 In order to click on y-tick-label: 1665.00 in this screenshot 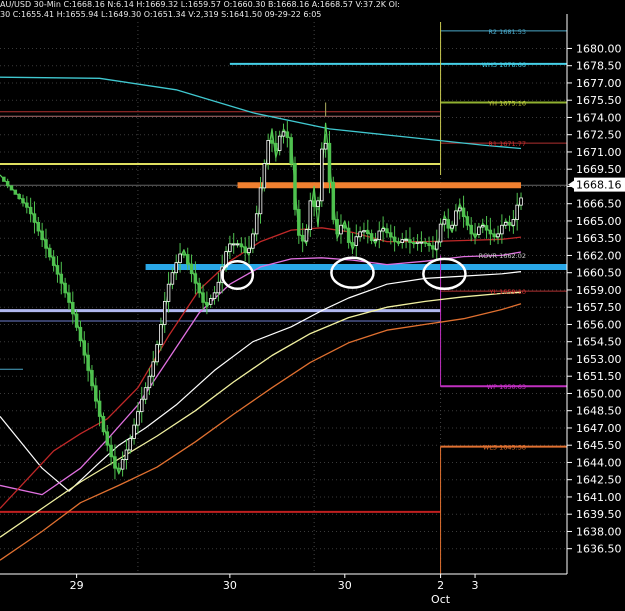, I will do `click(599, 221)`.